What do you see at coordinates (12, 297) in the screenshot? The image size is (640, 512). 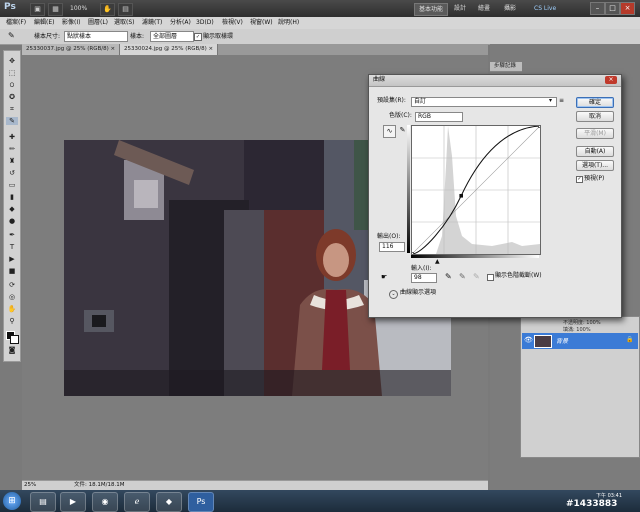 I see `3d-orbit-tool-icon: ◎` at bounding box center [12, 297].